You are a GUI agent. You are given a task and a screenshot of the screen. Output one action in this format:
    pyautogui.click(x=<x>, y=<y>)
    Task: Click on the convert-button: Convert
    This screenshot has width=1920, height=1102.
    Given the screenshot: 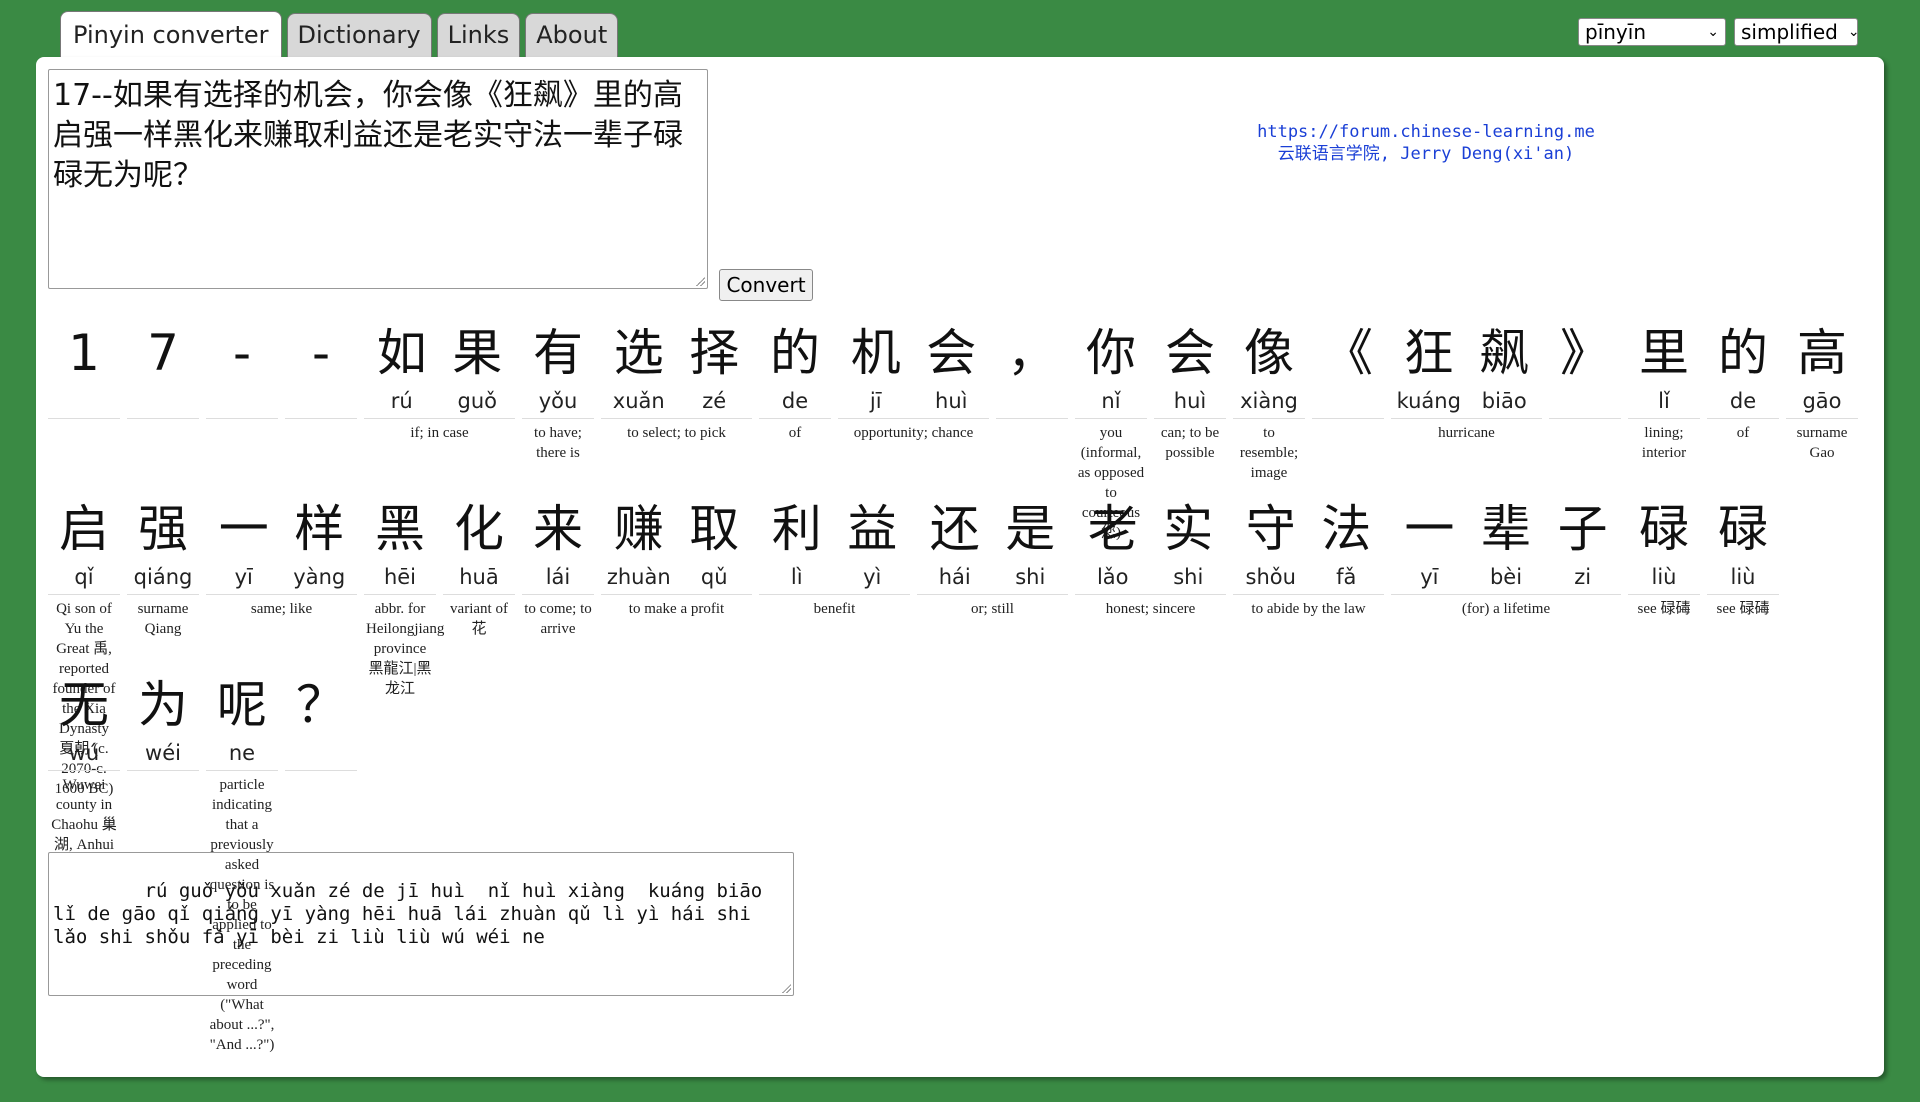 What is the action you would take?
    pyautogui.click(x=766, y=285)
    